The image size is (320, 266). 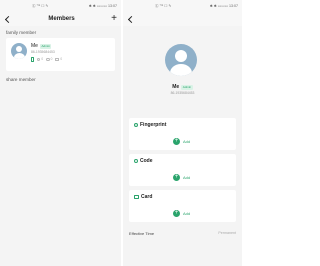 I want to click on profile-phone: 86-1935684453, so click(x=182, y=93).